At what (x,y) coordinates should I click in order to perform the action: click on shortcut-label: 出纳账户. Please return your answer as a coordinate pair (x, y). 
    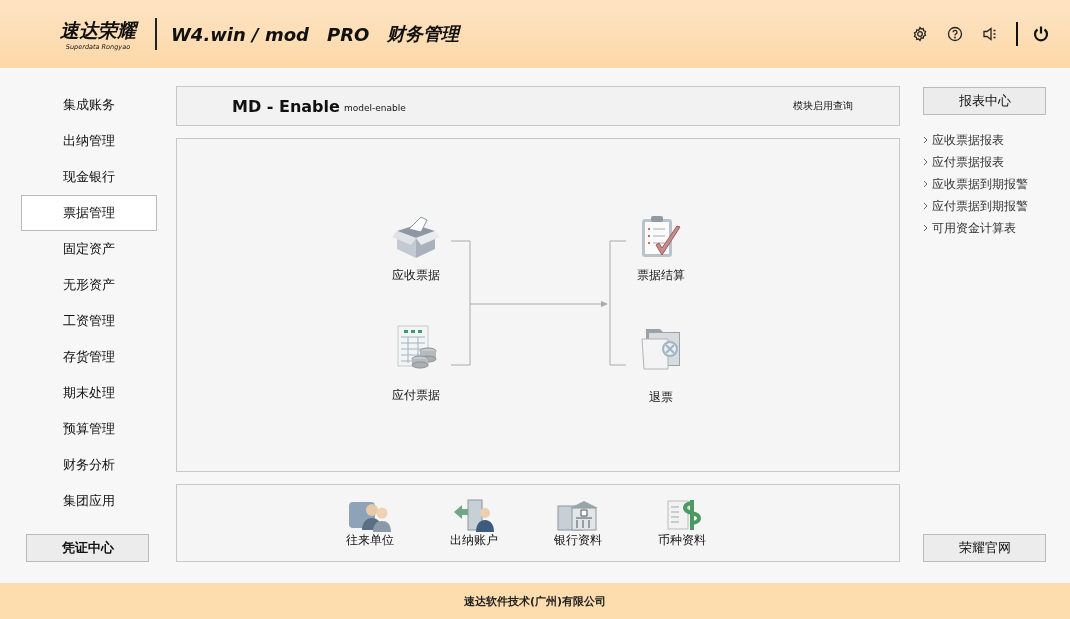
    Looking at the image, I should click on (474, 540).